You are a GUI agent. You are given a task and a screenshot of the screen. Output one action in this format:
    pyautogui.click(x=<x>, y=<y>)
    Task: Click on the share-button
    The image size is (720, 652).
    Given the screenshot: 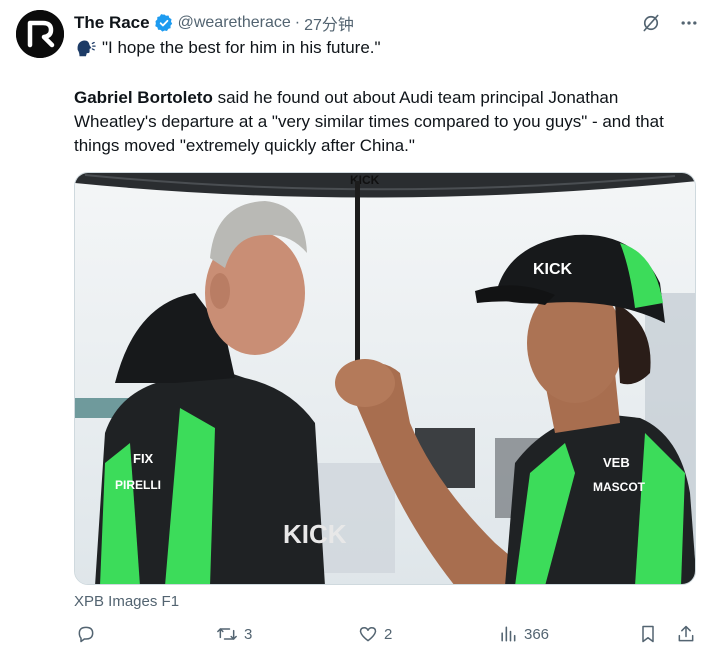 What is the action you would take?
    pyautogui.click(x=686, y=634)
    